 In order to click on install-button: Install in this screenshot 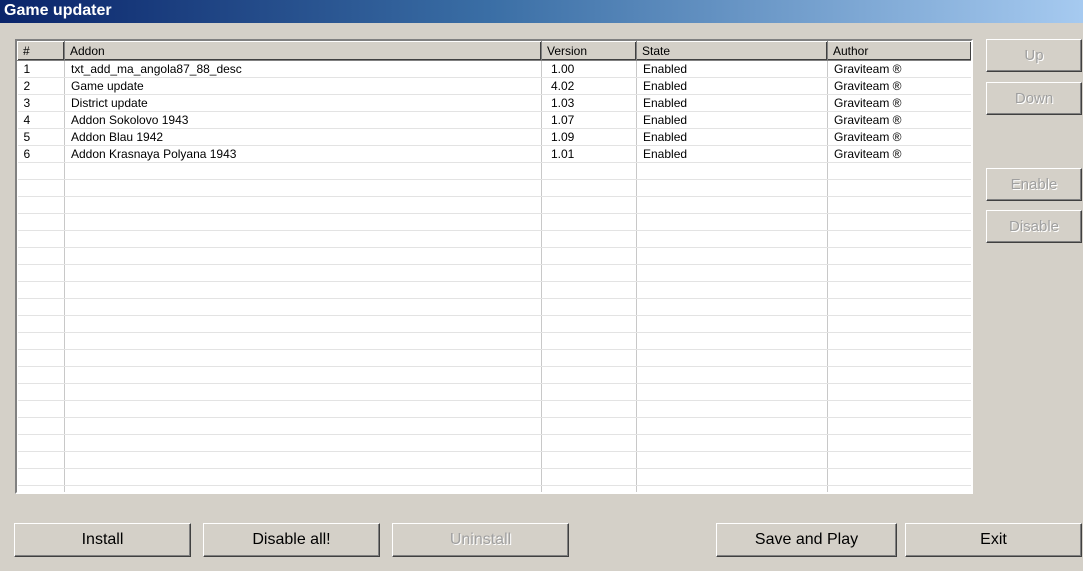, I will do `click(102, 540)`.